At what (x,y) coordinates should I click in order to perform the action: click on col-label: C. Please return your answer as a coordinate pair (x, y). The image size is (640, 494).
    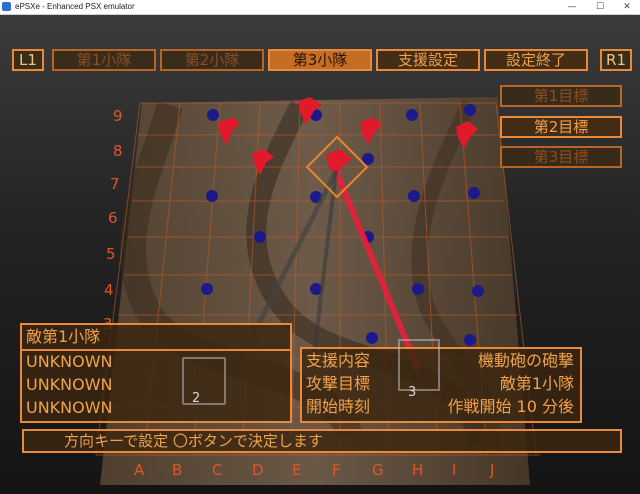
    Looking at the image, I should click on (217, 470).